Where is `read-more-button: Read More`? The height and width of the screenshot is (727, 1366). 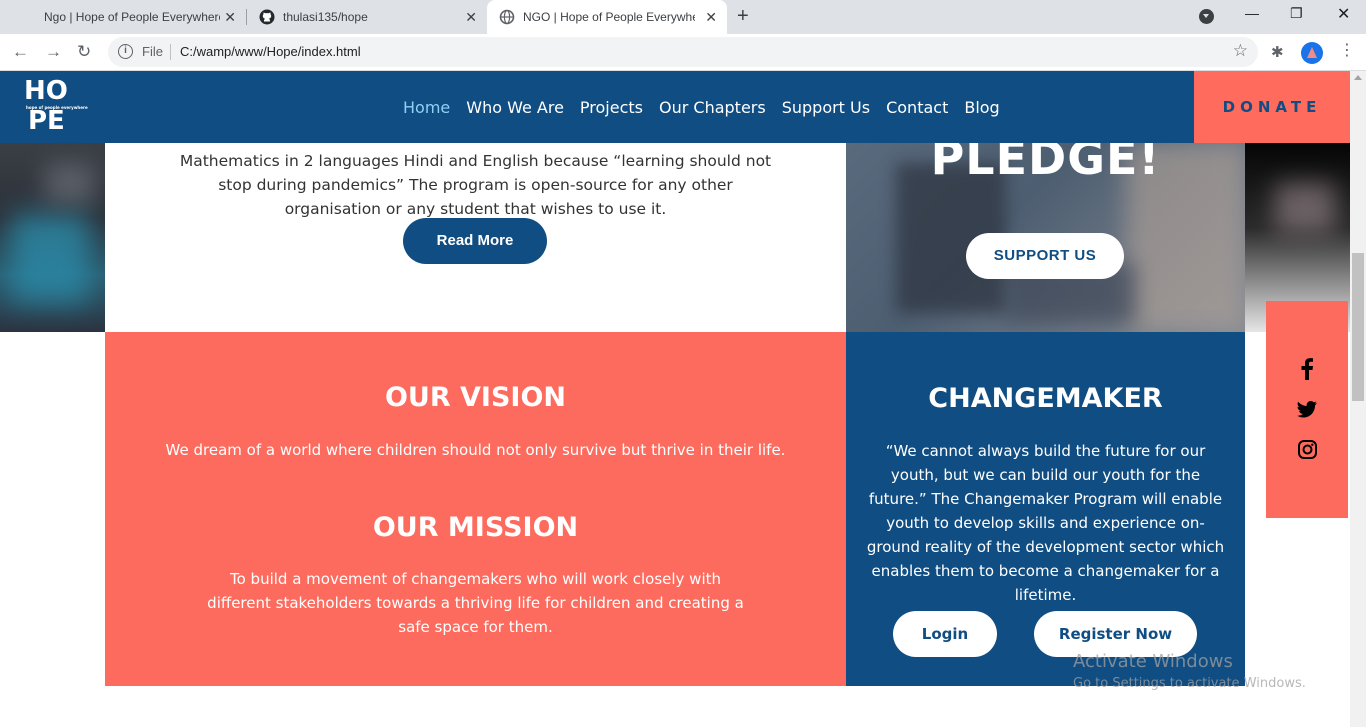
read-more-button: Read More is located at coordinates (475, 241).